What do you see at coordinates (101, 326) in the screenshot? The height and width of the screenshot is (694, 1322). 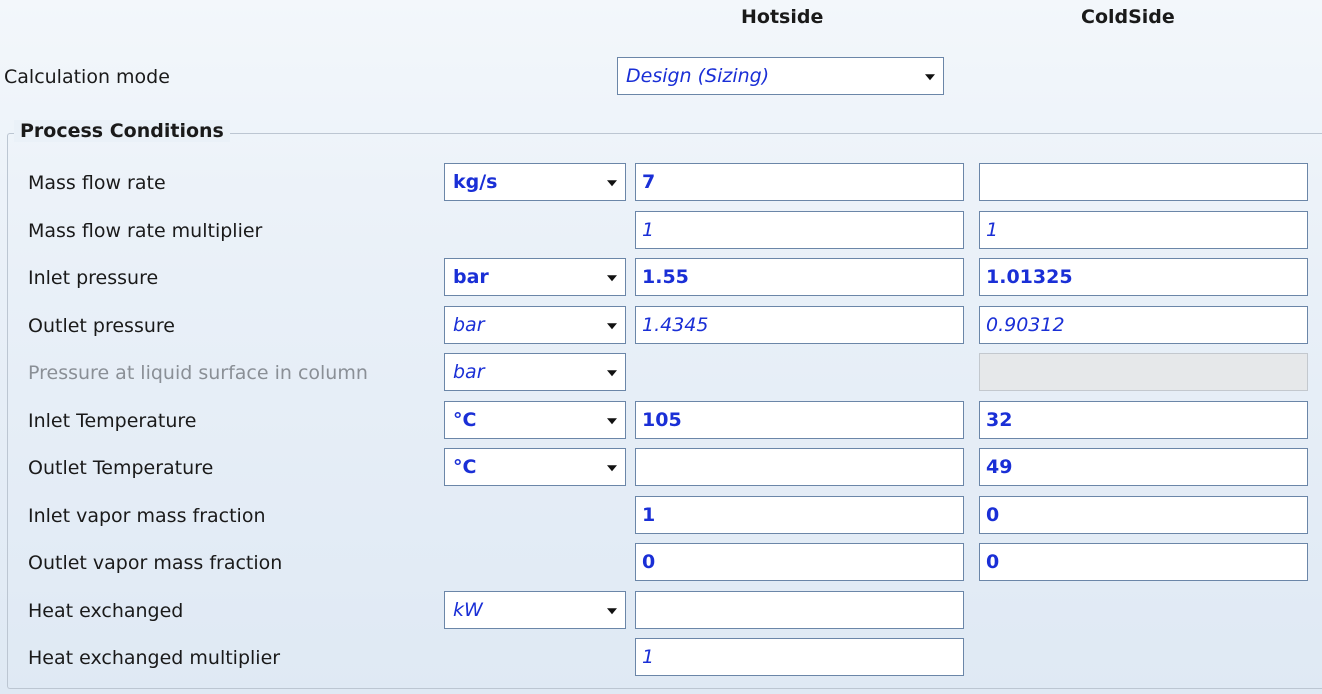 I see `outlet-pressure-label: Outlet pressure` at bounding box center [101, 326].